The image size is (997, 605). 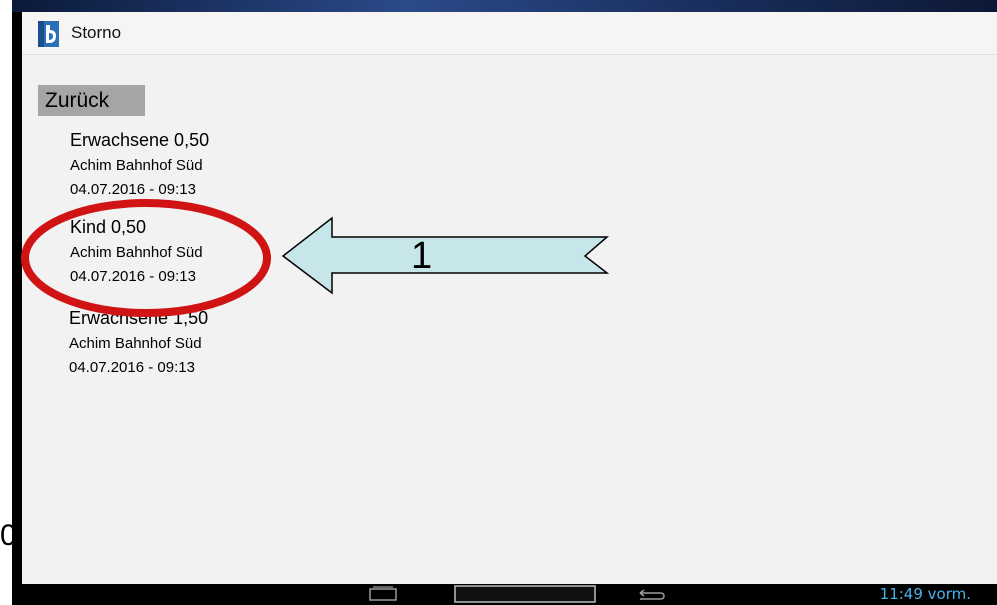 I want to click on back-button: Zurück, so click(x=91, y=100).